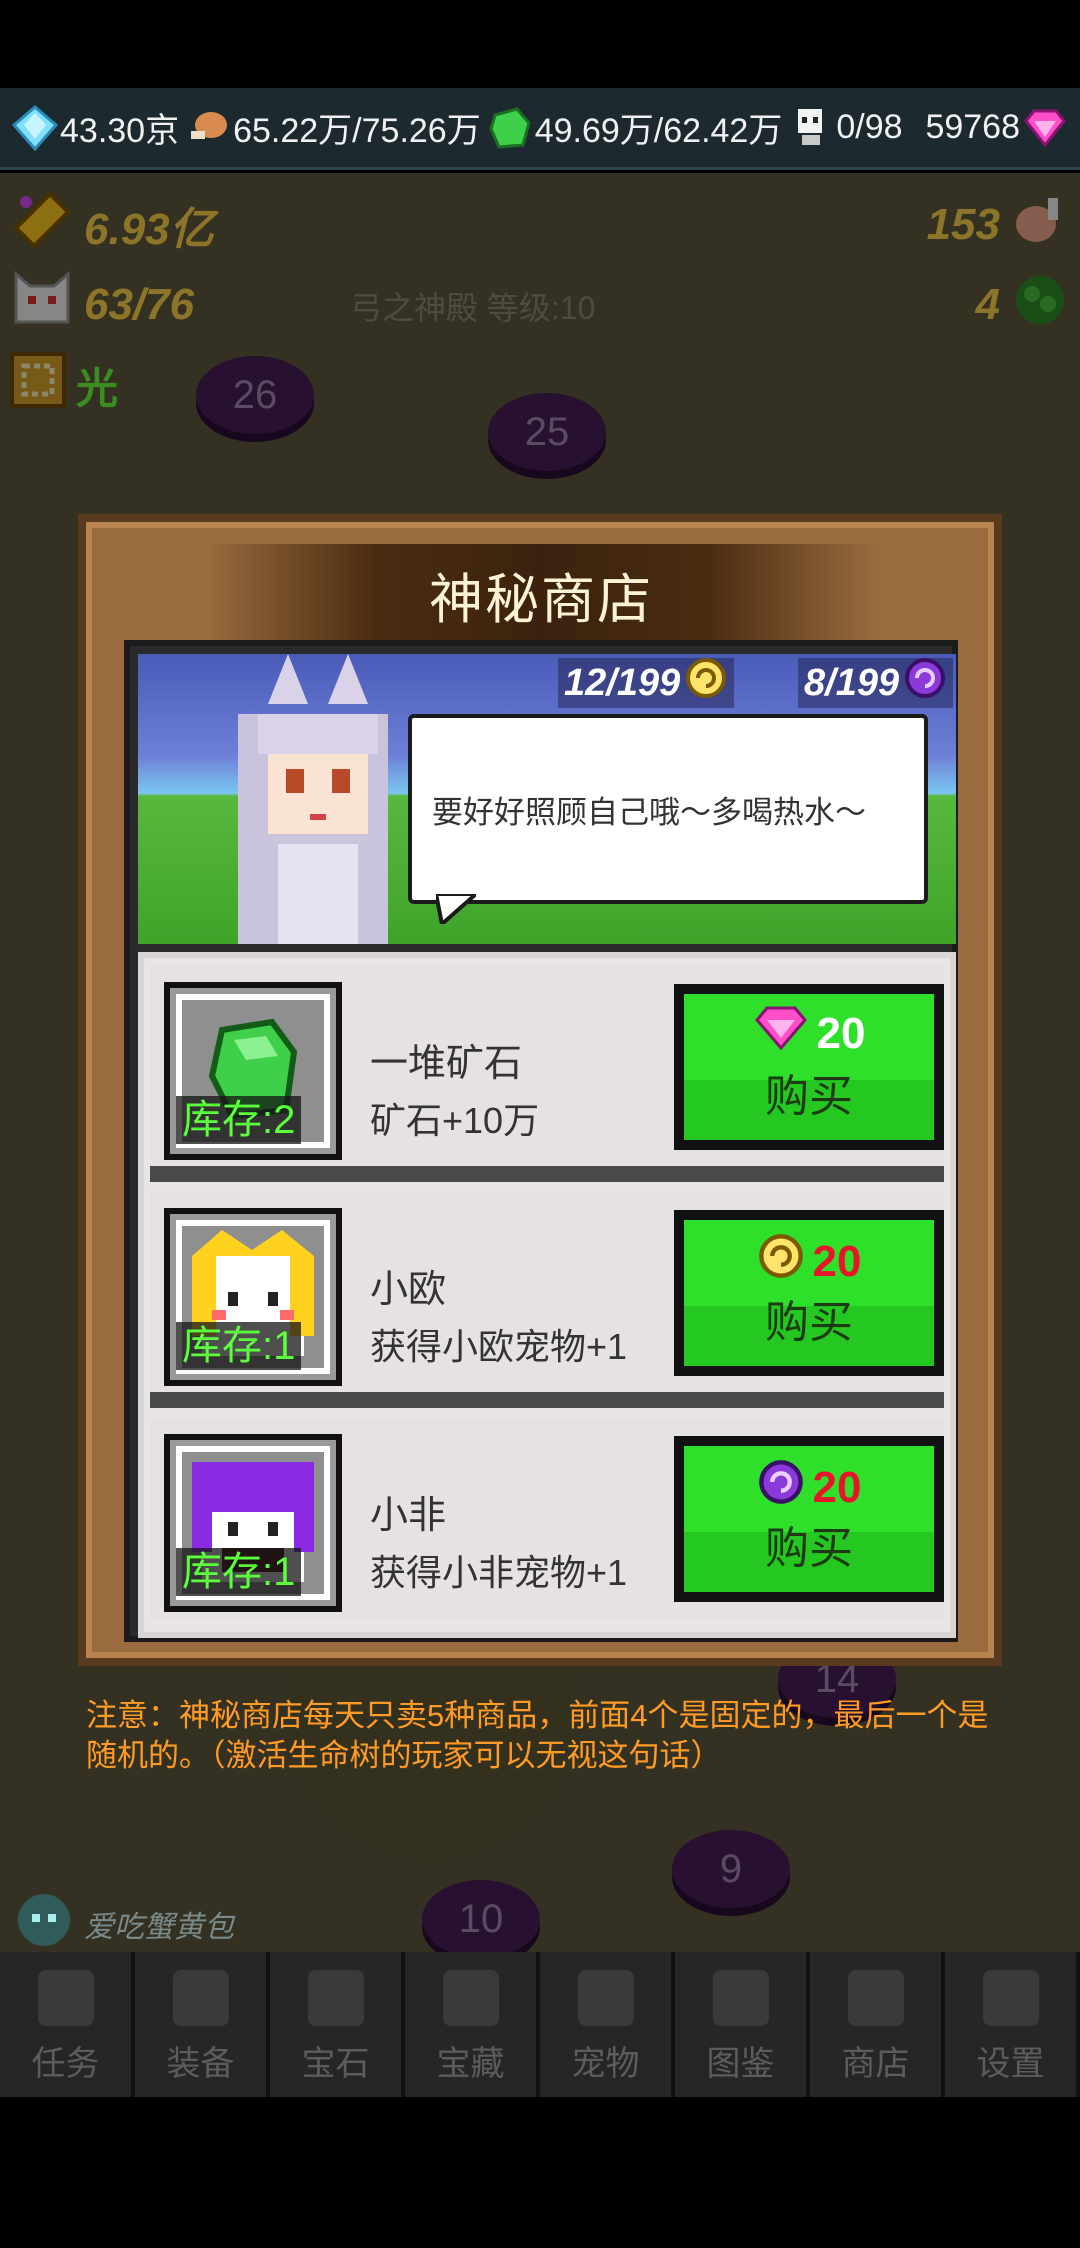  I want to click on ore-resource: 49.69万/62.42万, so click(634, 127).